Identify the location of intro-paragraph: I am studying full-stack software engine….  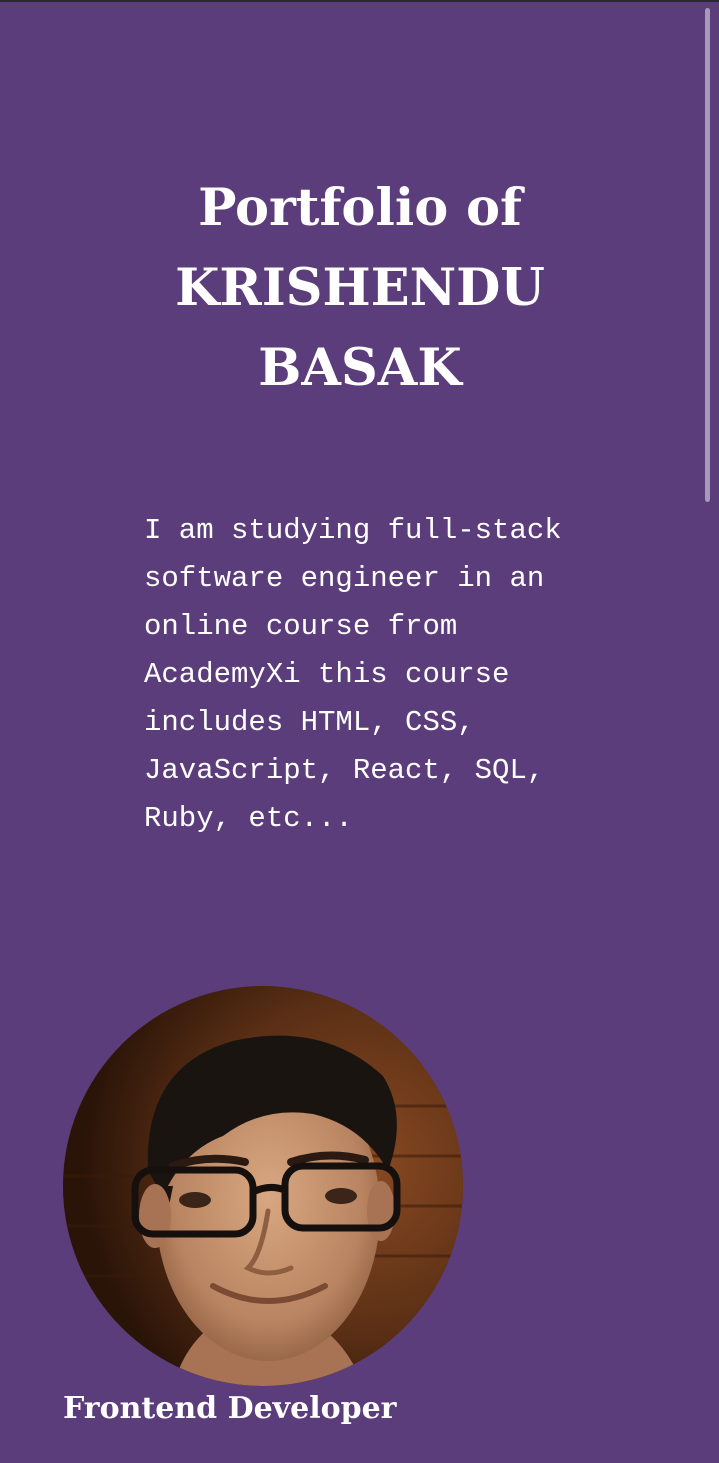
(353, 674).